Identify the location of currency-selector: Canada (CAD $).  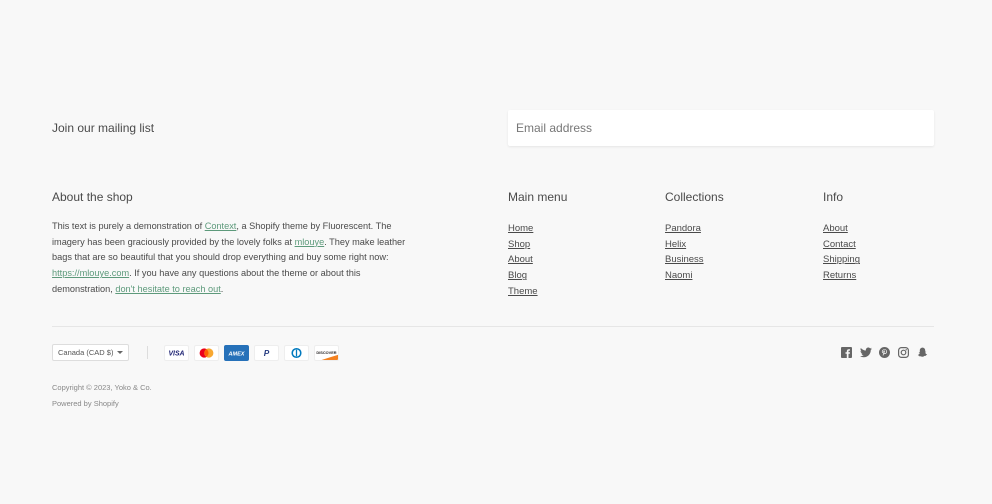
(91, 352).